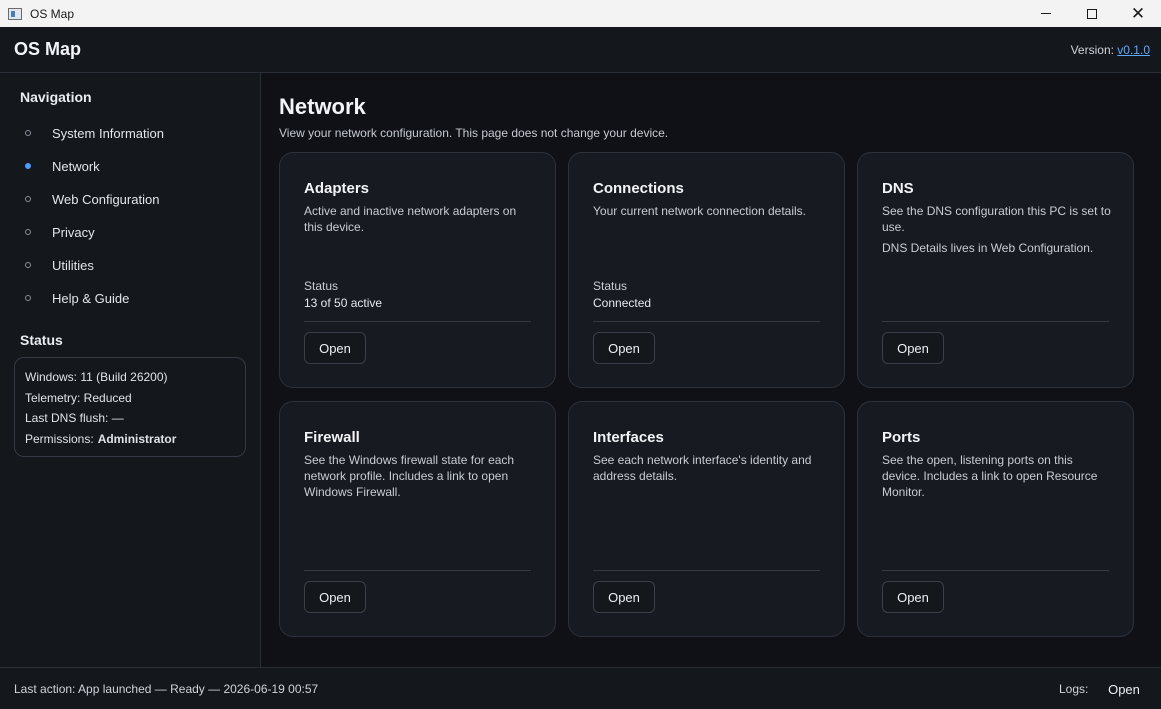 The width and height of the screenshot is (1161, 709). What do you see at coordinates (76, 166) in the screenshot?
I see `sidebar-item-label: Network` at bounding box center [76, 166].